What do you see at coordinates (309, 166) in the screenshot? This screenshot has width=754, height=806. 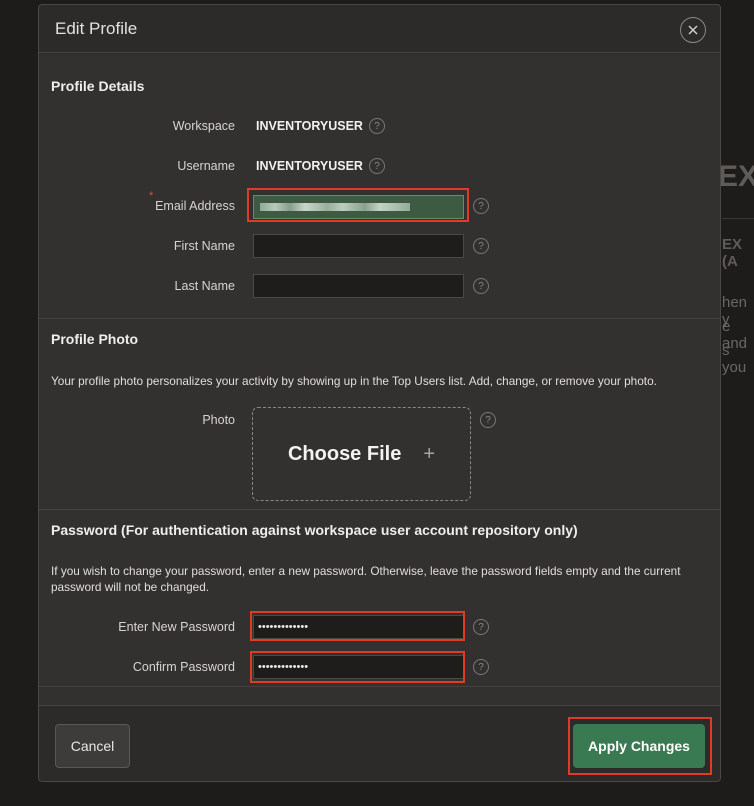 I see `username-value: INVENTORYUSER` at bounding box center [309, 166].